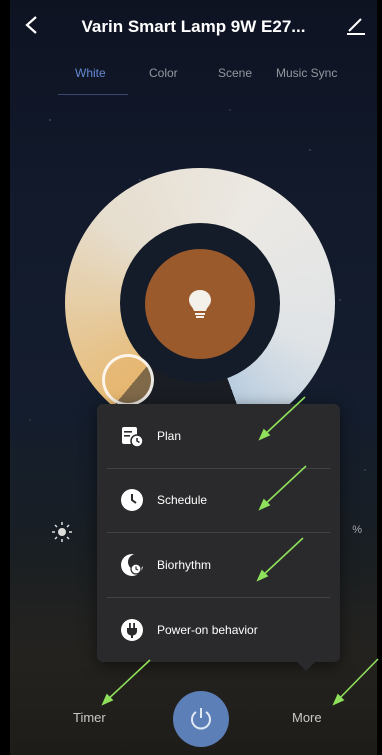 Image resolution: width=382 pixels, height=755 pixels. I want to click on edit-button, so click(357, 26).